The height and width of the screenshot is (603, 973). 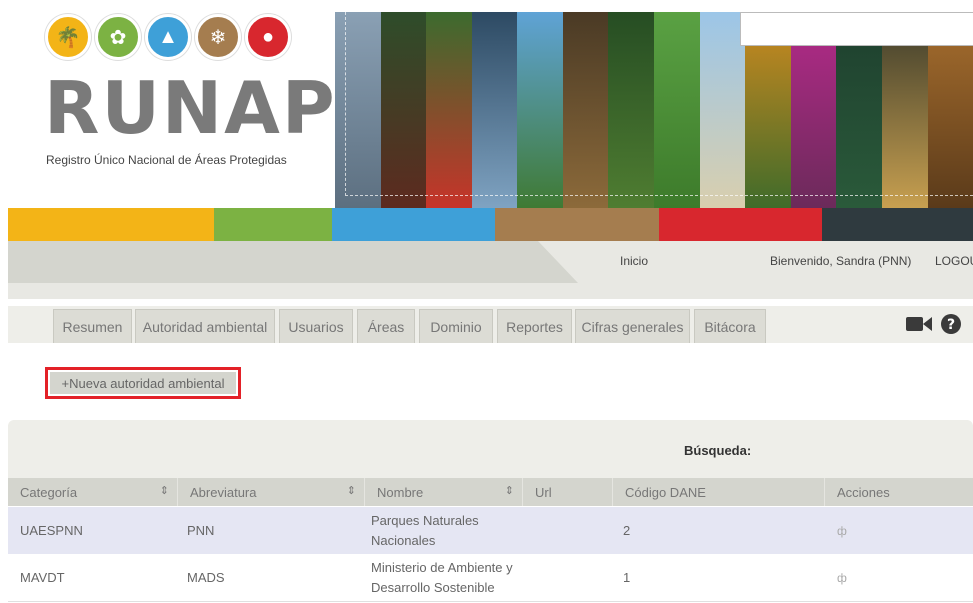 I want to click on column-header-nombre: Nombre ⇕, so click(x=444, y=492).